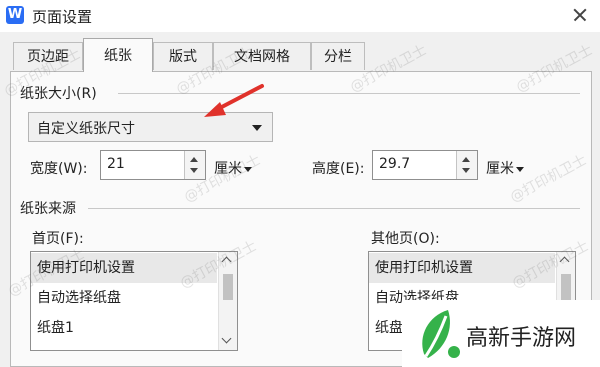 The image size is (600, 367). I want to click on height-input: 29.7, so click(425, 165).